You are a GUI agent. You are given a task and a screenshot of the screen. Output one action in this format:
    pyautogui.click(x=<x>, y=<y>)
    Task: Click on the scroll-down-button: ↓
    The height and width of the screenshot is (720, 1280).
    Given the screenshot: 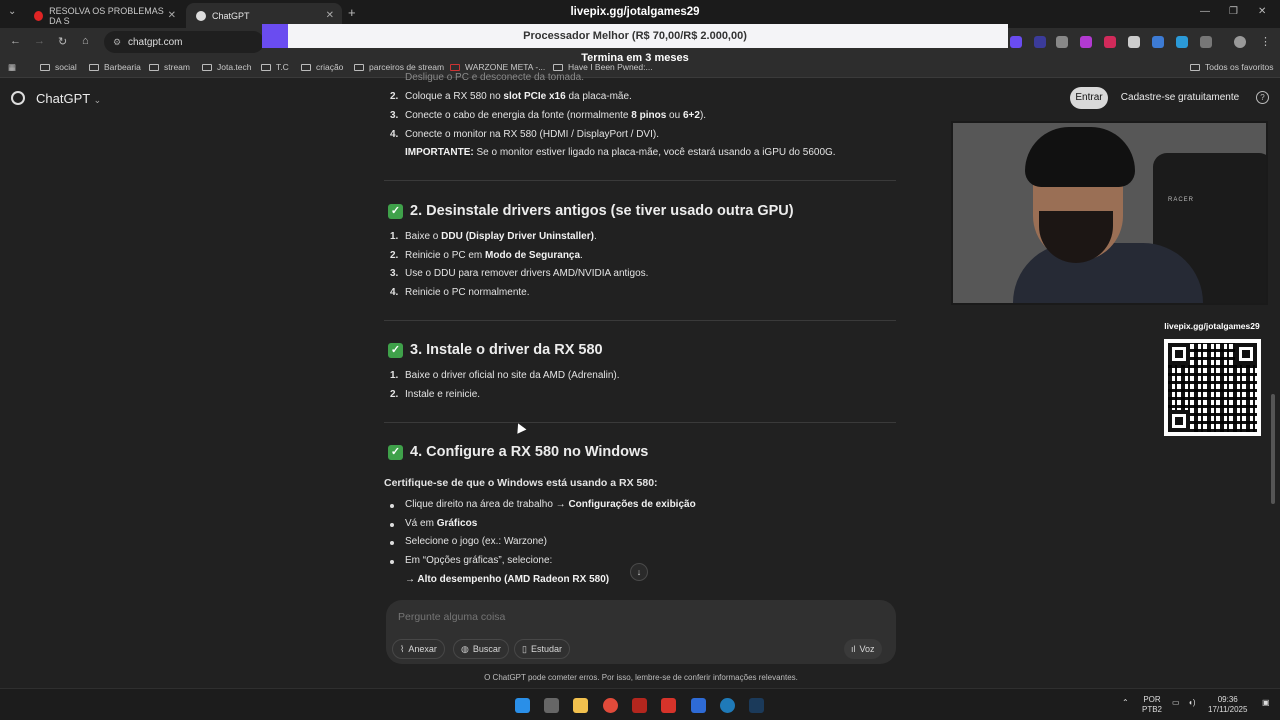 What is the action you would take?
    pyautogui.click(x=639, y=572)
    